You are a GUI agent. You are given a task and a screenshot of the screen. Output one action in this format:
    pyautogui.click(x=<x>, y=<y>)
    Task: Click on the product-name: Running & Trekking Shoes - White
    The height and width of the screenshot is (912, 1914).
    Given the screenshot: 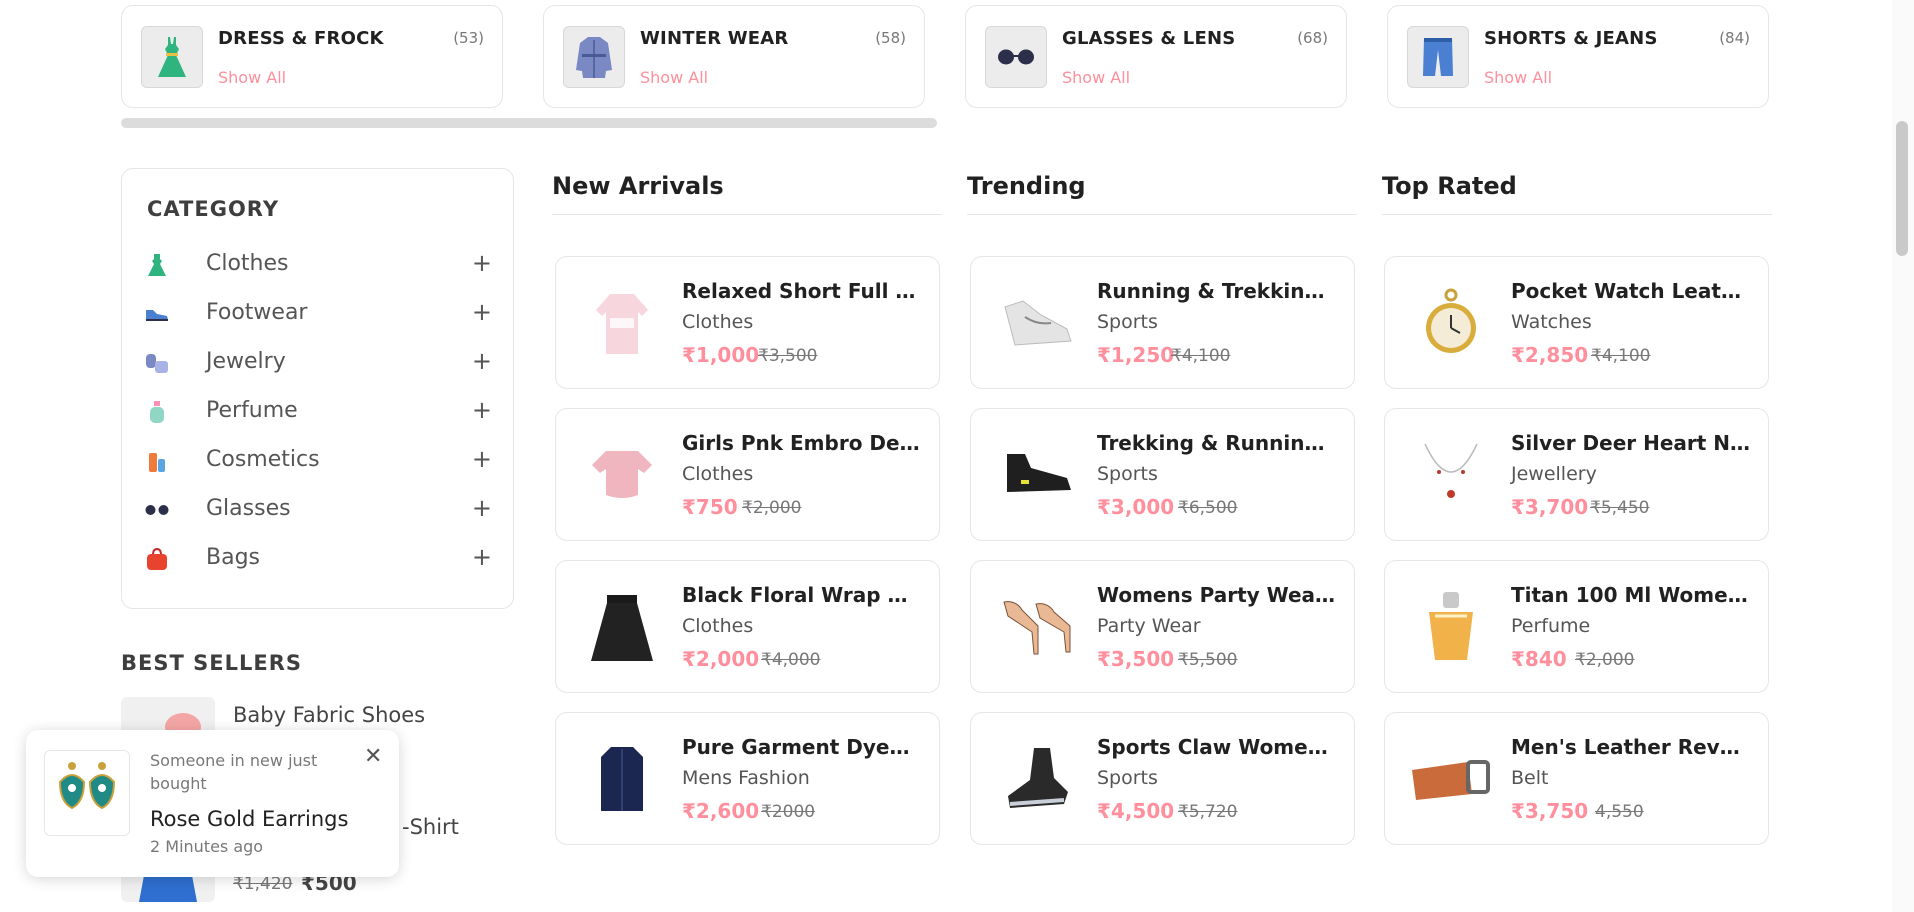 What is the action you would take?
    pyautogui.click(x=1217, y=291)
    